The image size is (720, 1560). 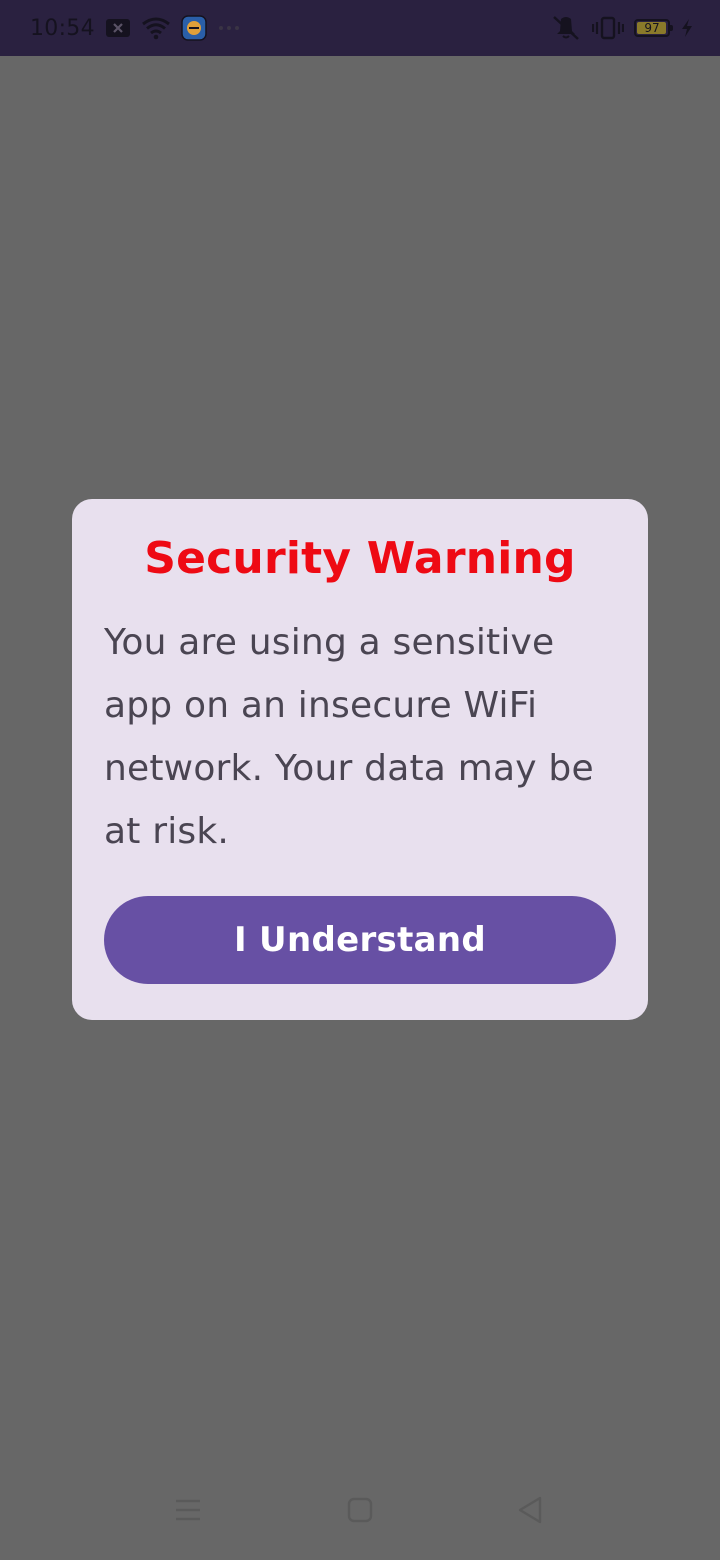 I want to click on home-icon, so click(x=360, y=1510).